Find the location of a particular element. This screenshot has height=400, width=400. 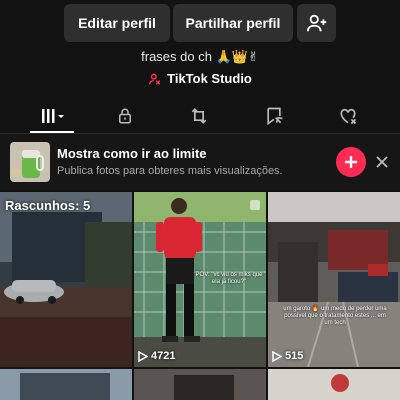

drafts-thumbnail is located at coordinates (66, 279).